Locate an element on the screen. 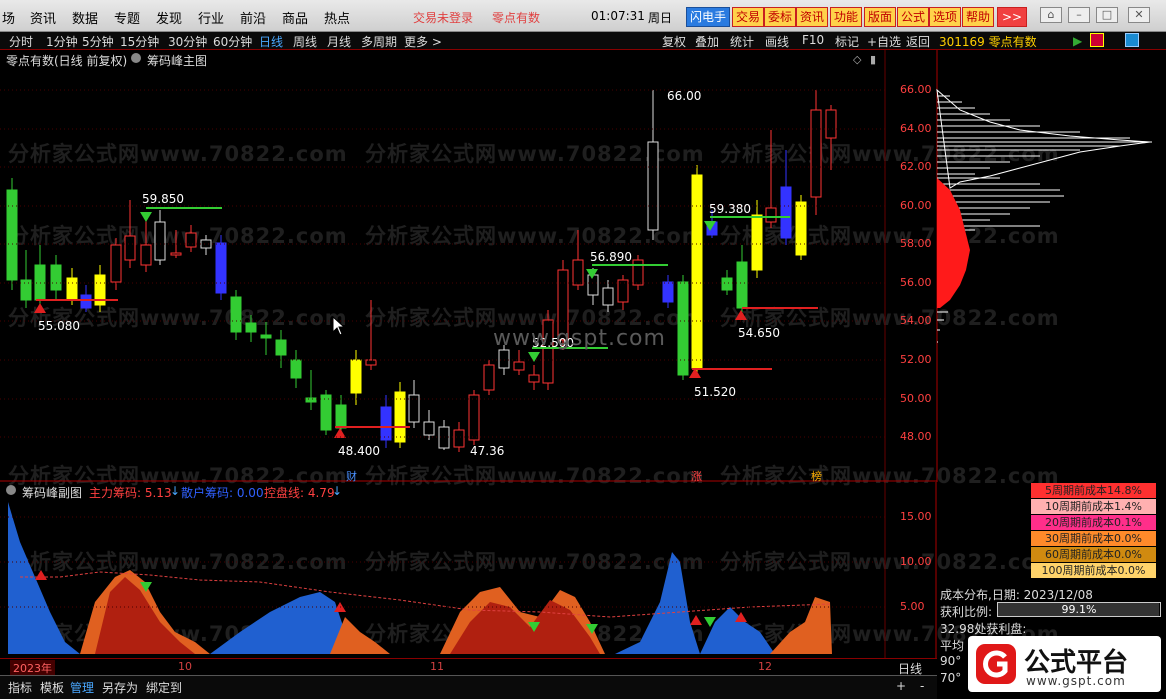 The image size is (1166, 699). menu-item-industry: 行业 is located at coordinates (211, 17).